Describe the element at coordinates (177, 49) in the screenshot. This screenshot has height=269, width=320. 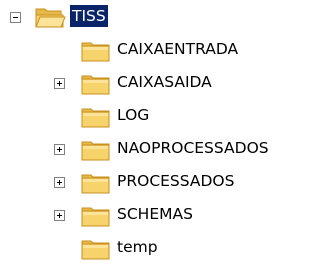
I see `tree-item-label: CAIXAENTRADA` at that location.